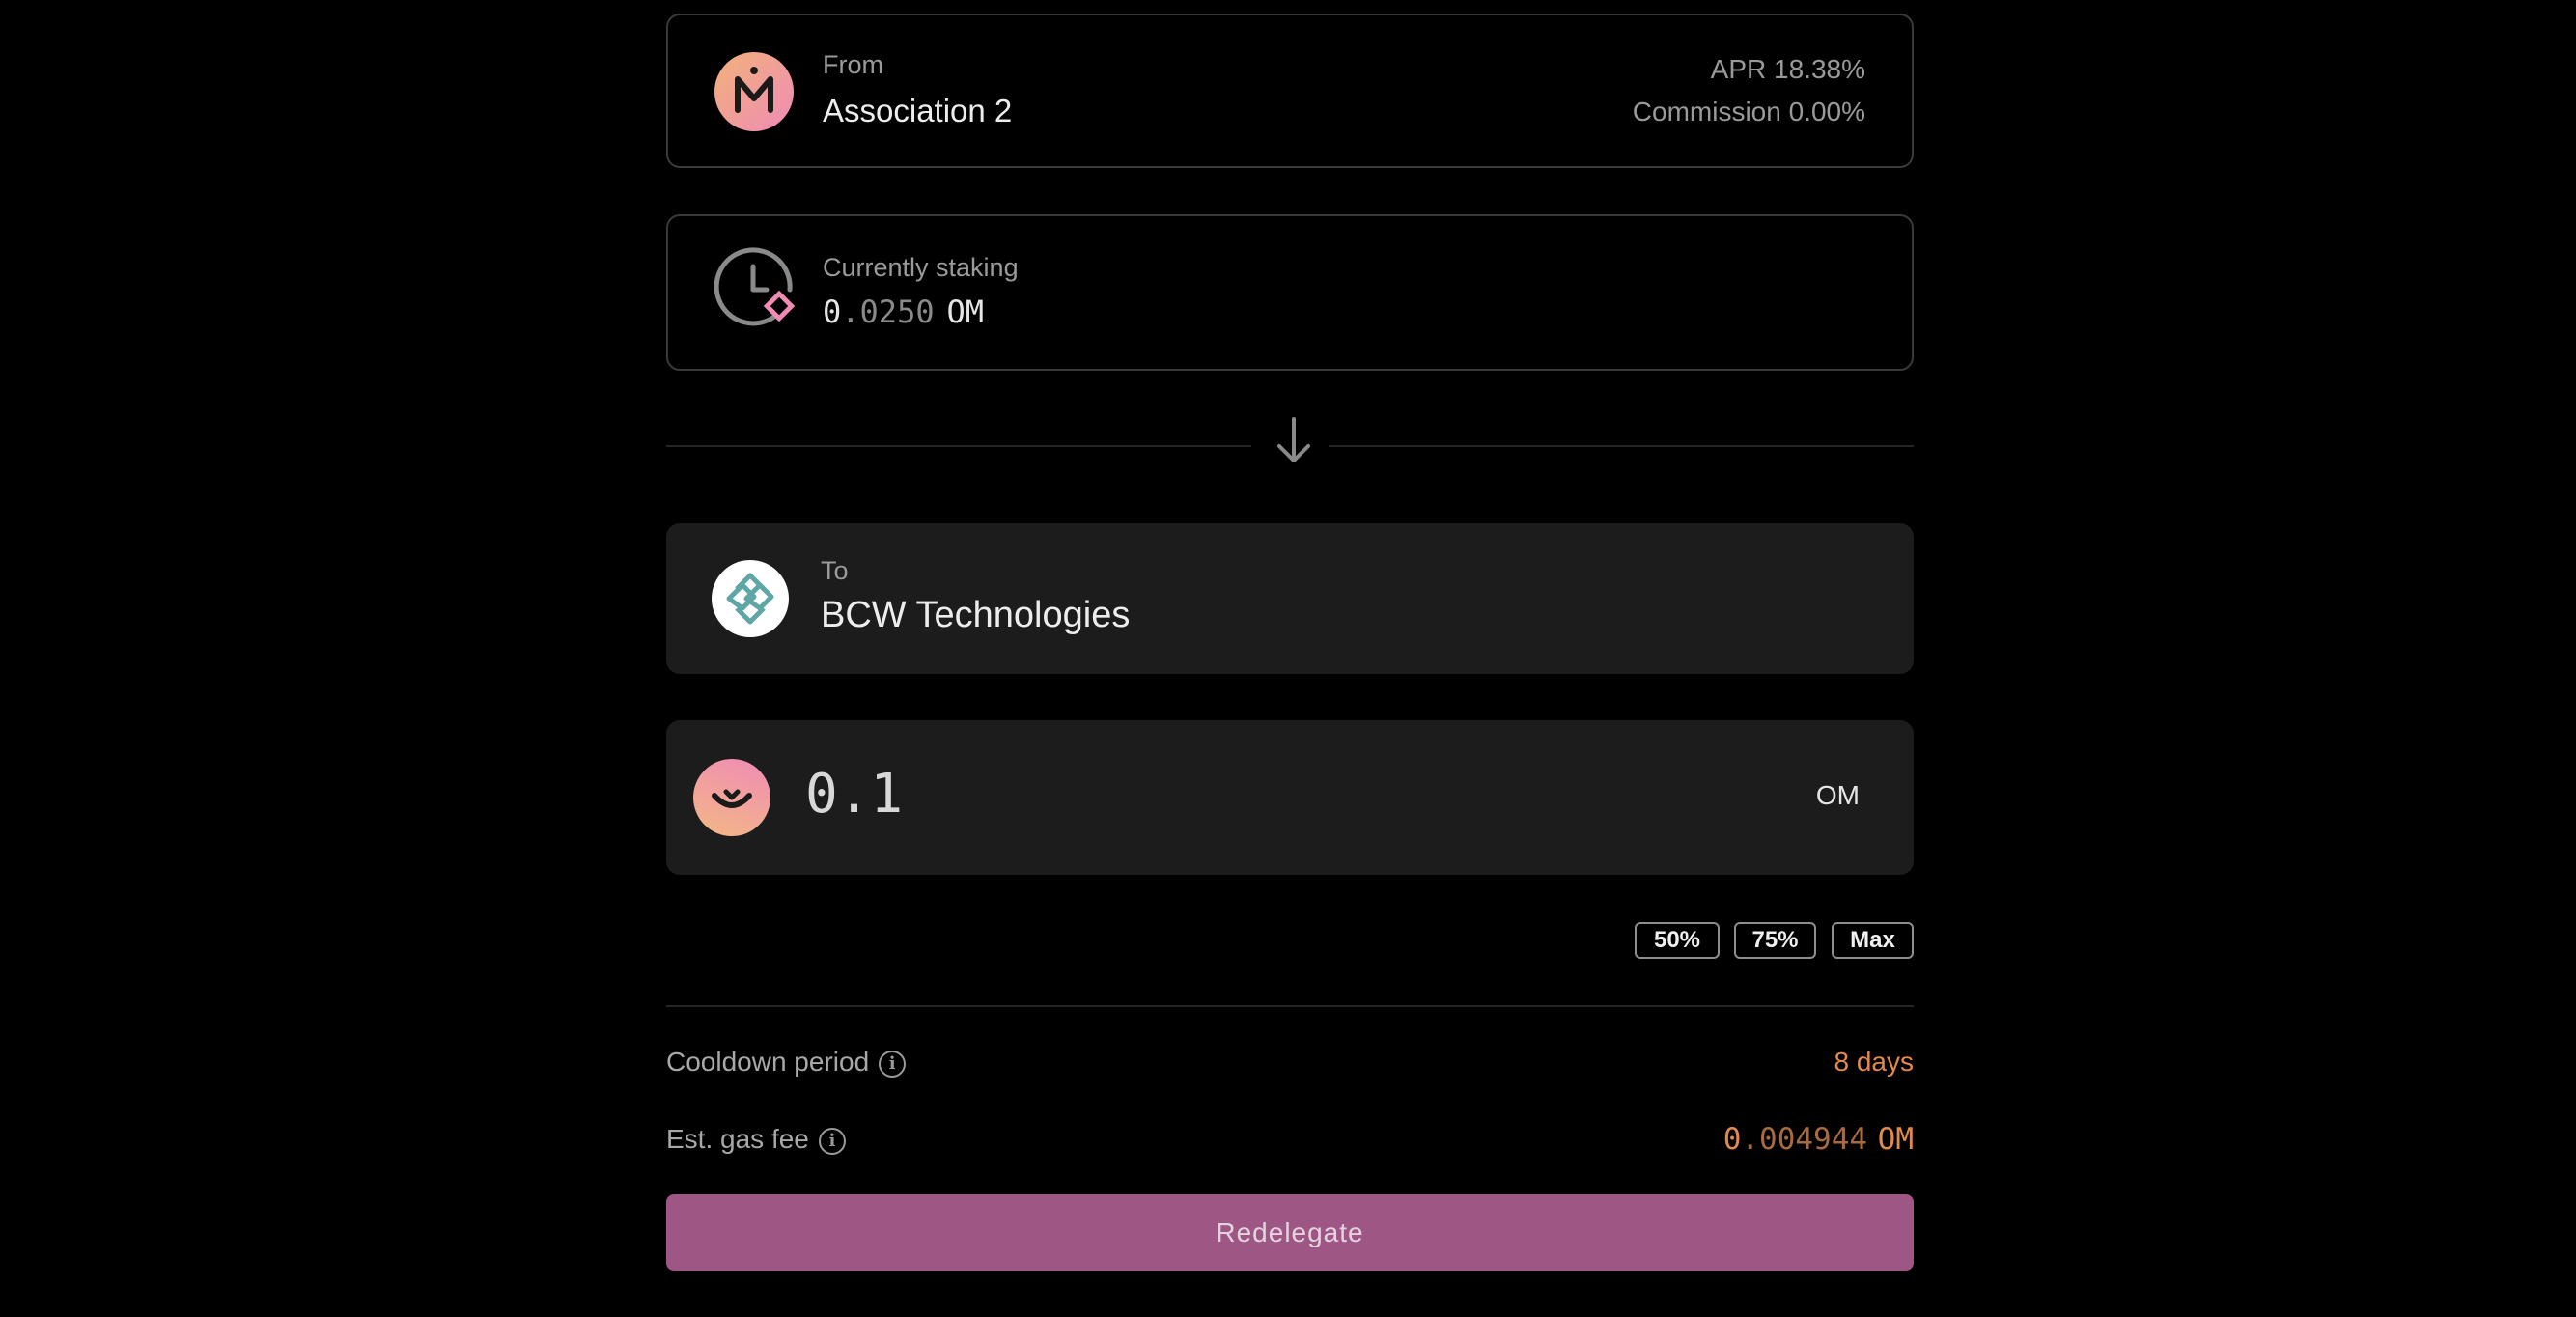  Describe the element at coordinates (893, 1064) in the screenshot. I see `cooldown-info-icon: i` at that location.